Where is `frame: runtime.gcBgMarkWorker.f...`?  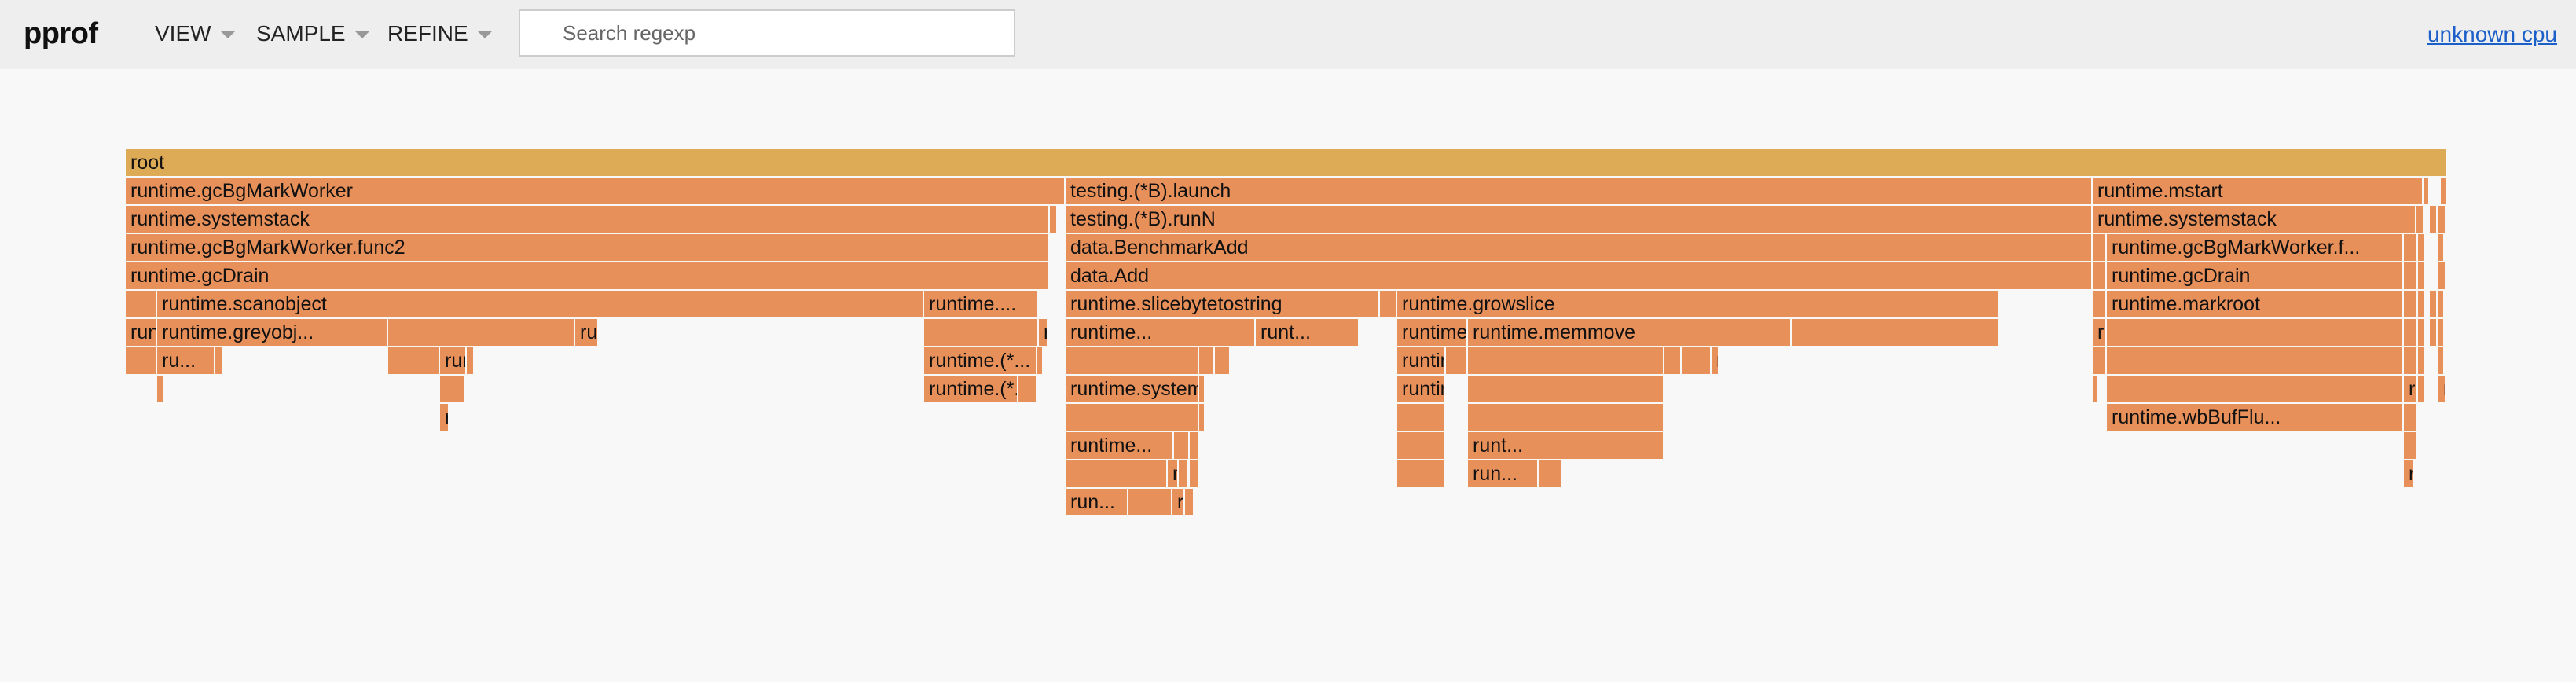
frame: runtime.gcBgMarkWorker.f... is located at coordinates (2255, 247).